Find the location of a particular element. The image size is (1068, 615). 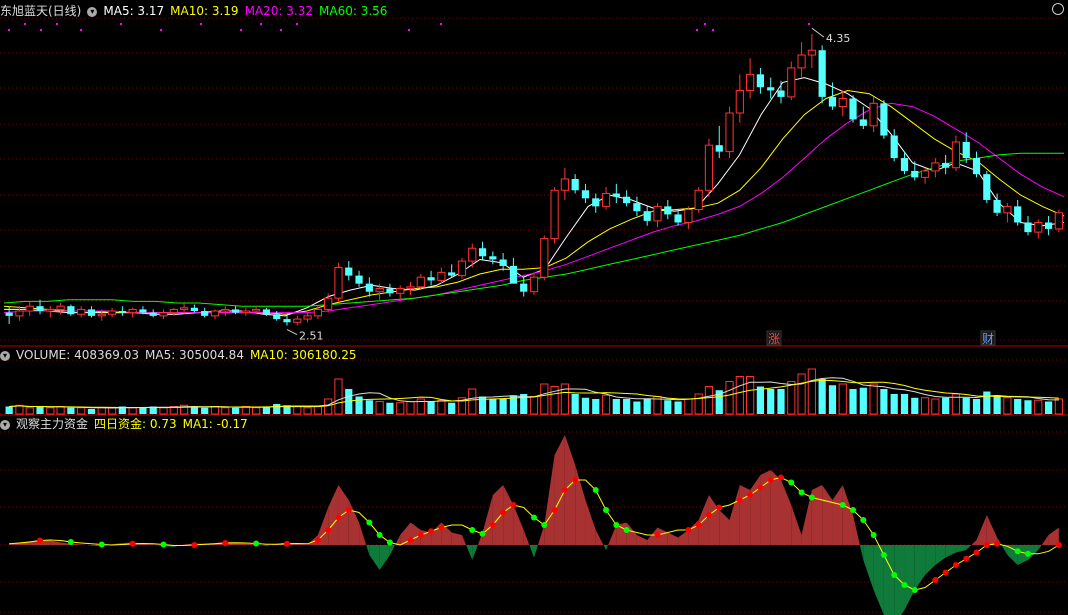

volume-panel is located at coordinates (534, 391).